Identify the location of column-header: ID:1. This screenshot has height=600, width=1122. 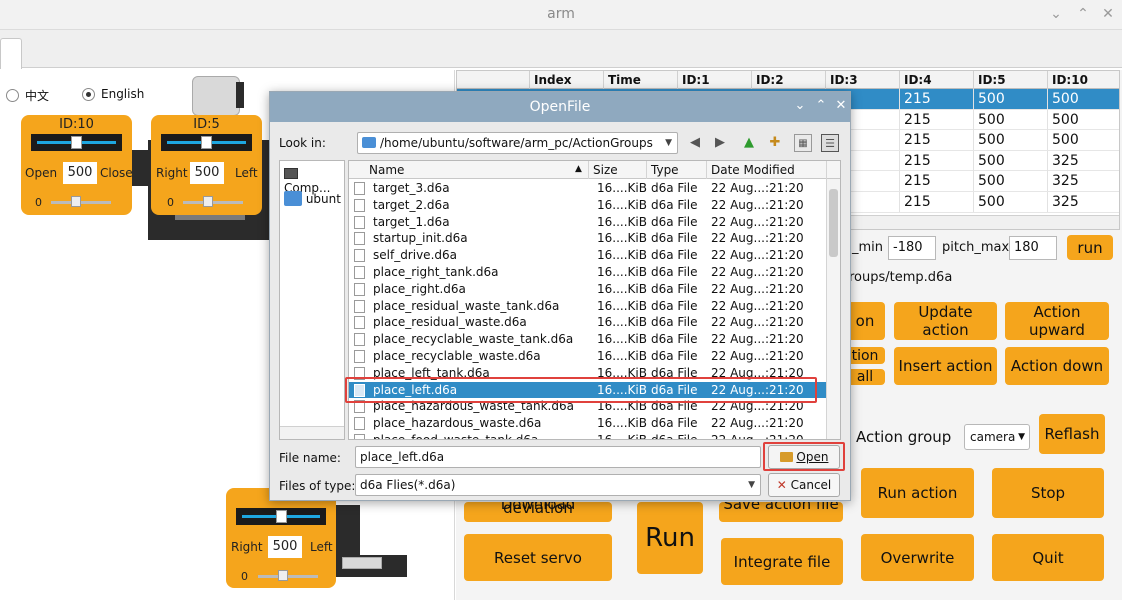
(693, 80).